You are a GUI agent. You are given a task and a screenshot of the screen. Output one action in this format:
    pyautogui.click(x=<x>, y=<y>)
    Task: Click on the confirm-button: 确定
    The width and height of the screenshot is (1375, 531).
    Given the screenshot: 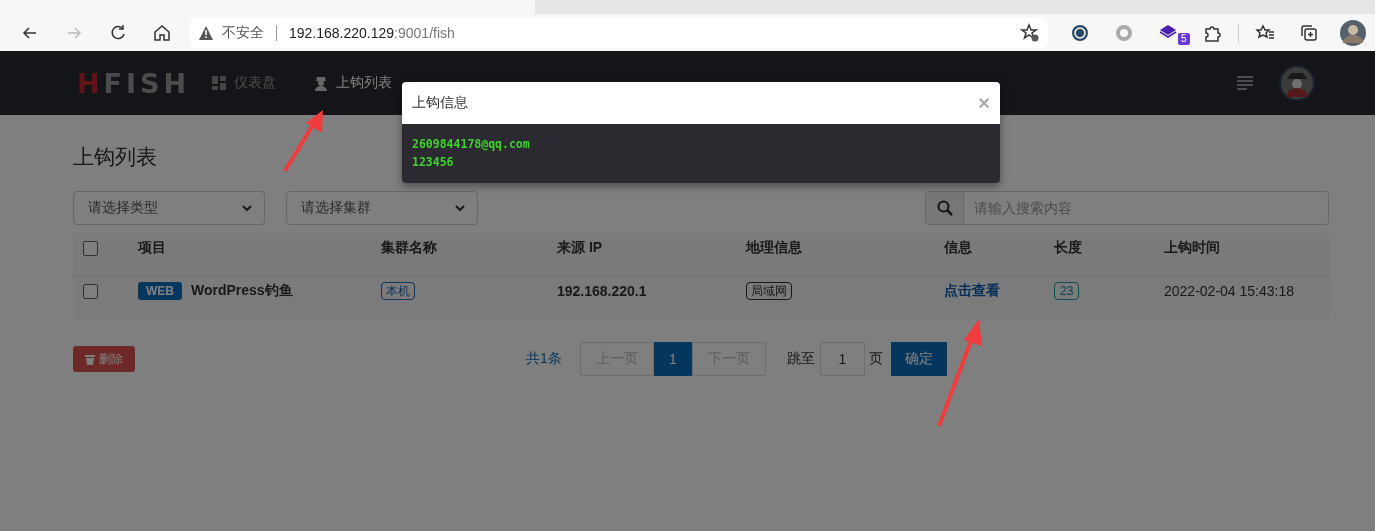 What is the action you would take?
    pyautogui.click(x=918, y=359)
    